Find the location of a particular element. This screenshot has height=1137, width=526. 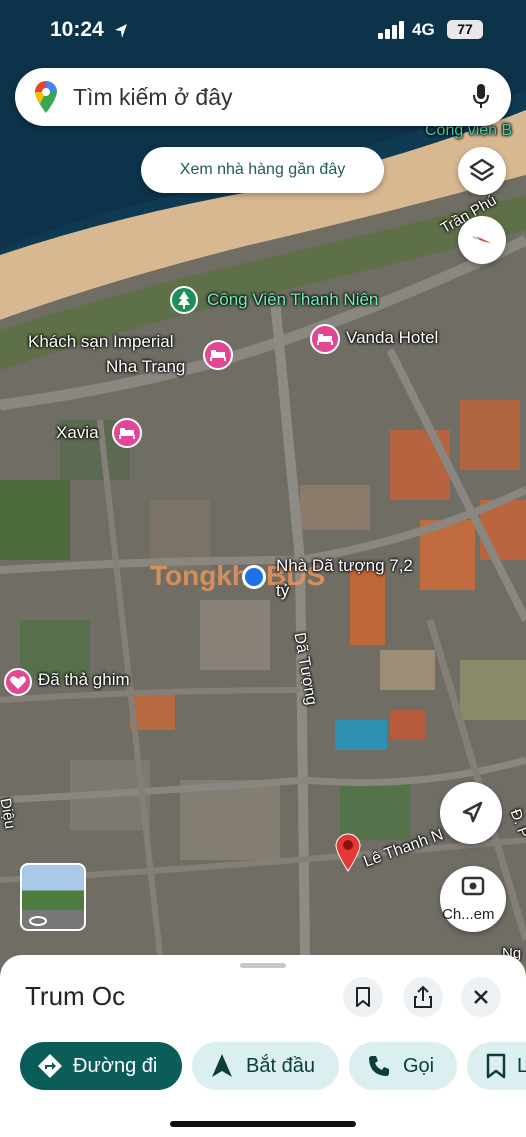

rotate-360-icon is located at coordinates (38, 921).